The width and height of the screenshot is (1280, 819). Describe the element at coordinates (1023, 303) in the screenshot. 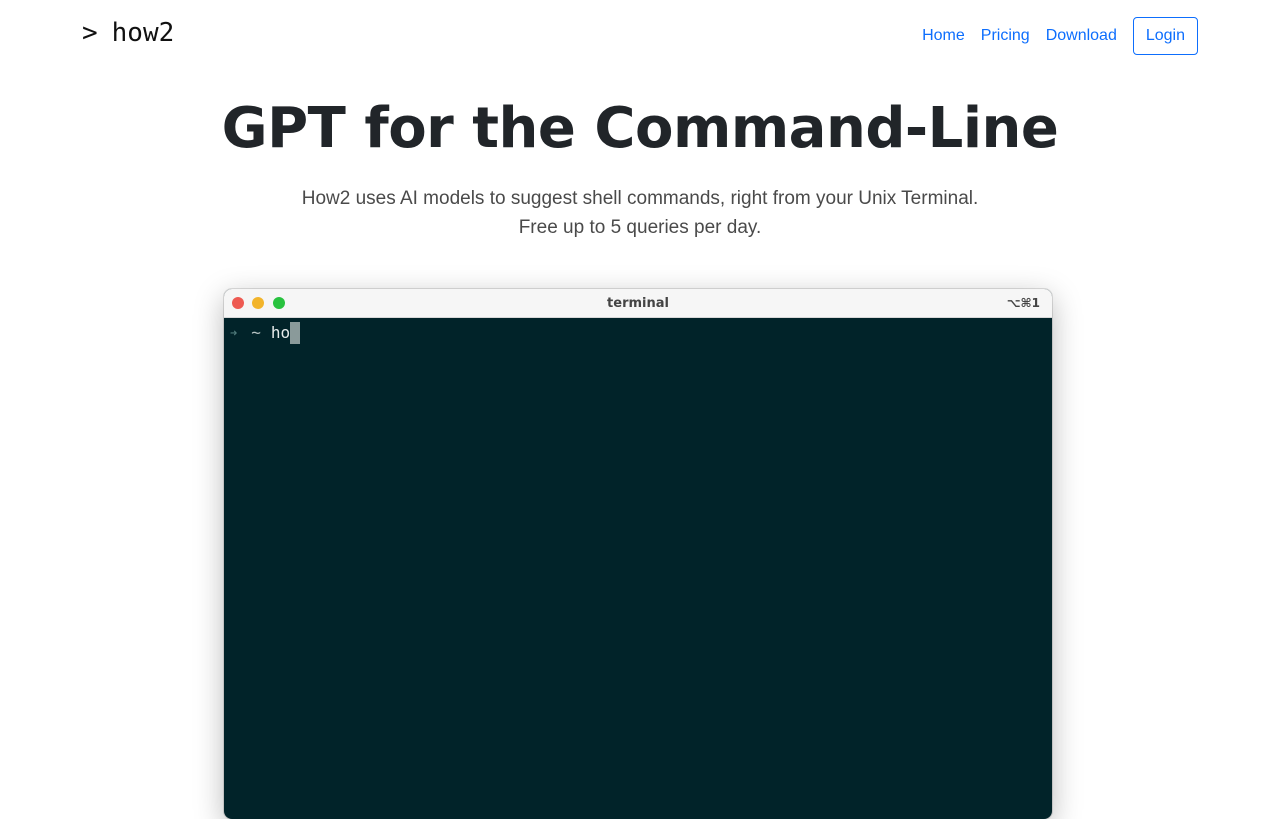

I see `terminal-shortcut: ⌥⌘1` at that location.